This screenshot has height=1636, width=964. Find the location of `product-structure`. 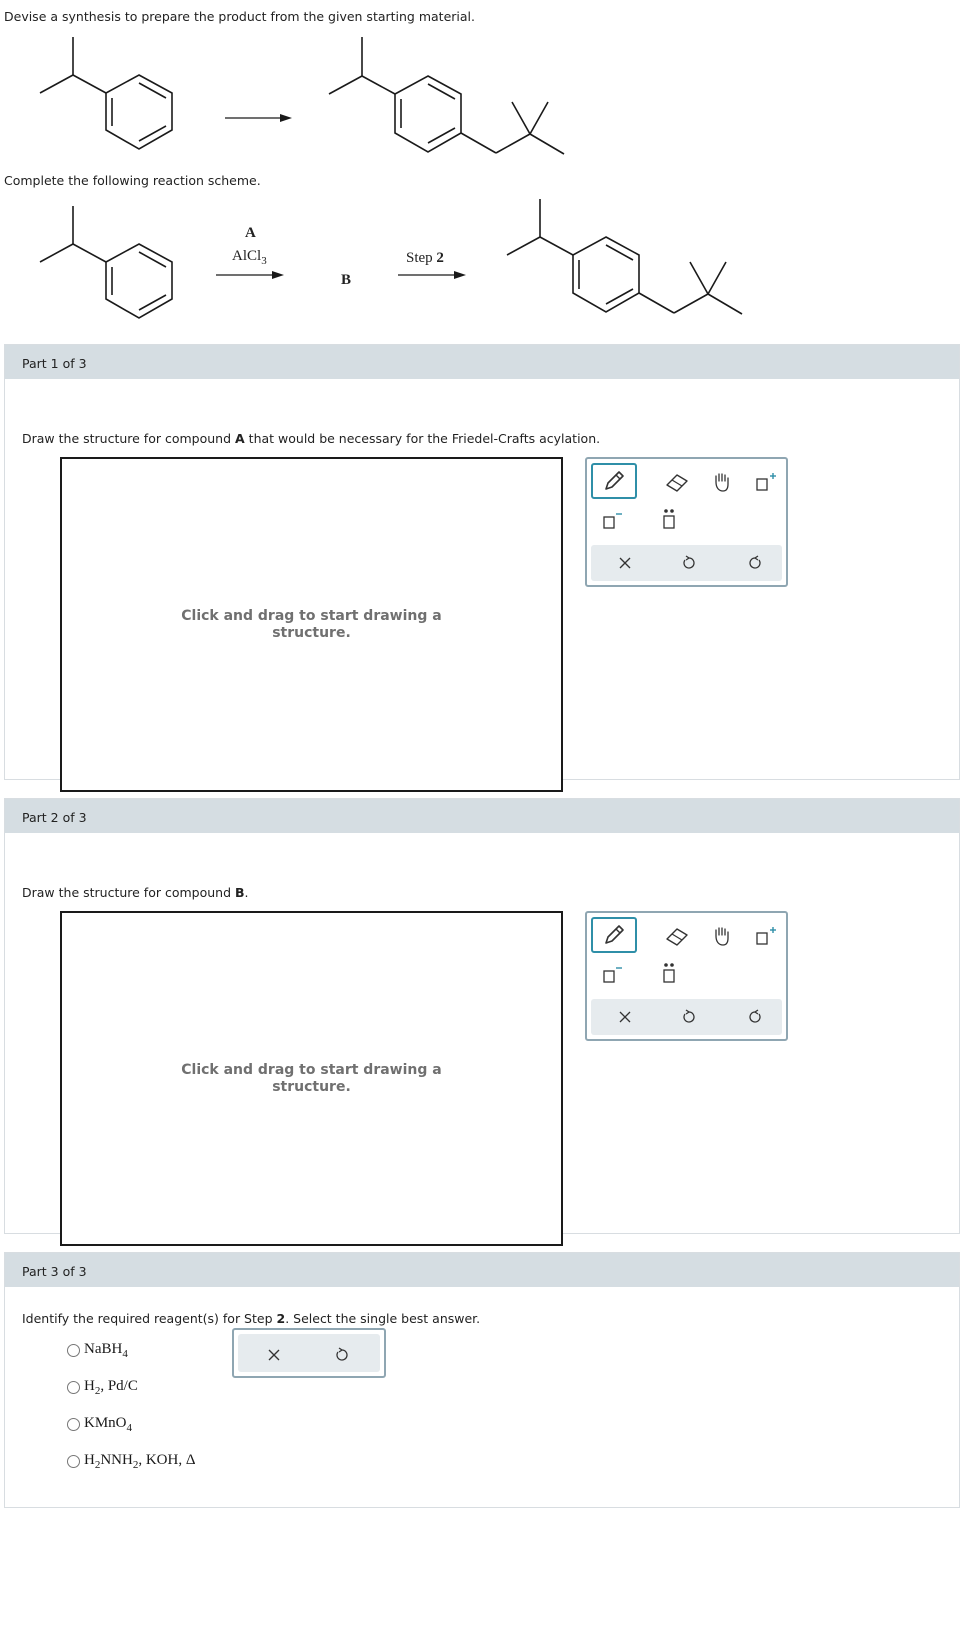

product-structure is located at coordinates (446, 96).